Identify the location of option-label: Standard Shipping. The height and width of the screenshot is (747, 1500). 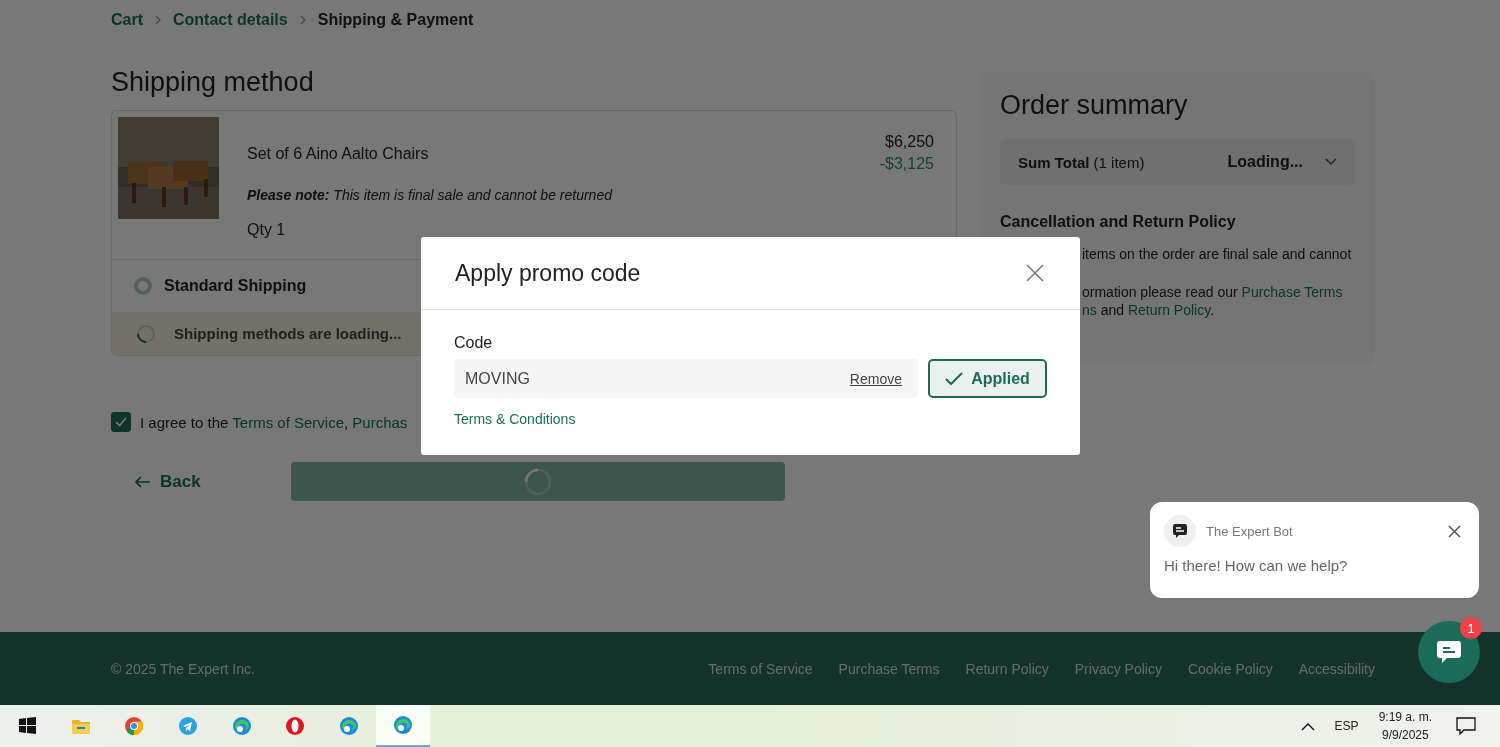
(235, 286).